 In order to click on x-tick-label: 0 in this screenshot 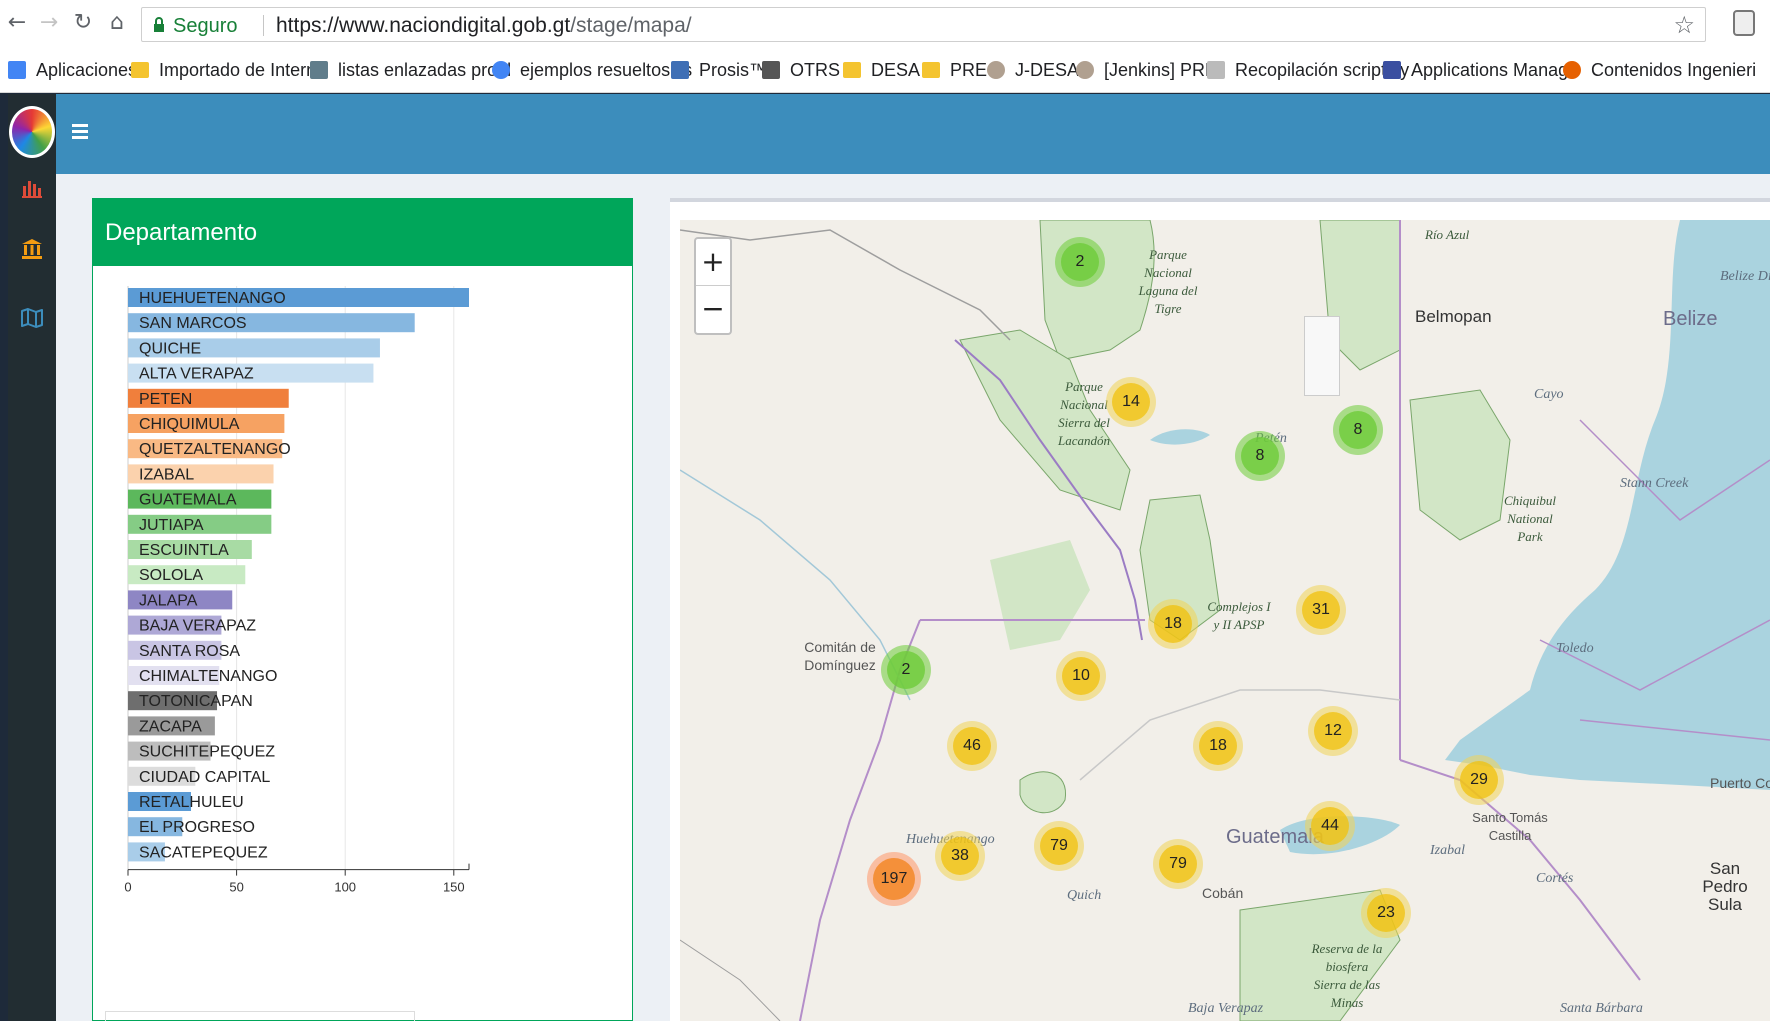, I will do `click(127, 887)`.